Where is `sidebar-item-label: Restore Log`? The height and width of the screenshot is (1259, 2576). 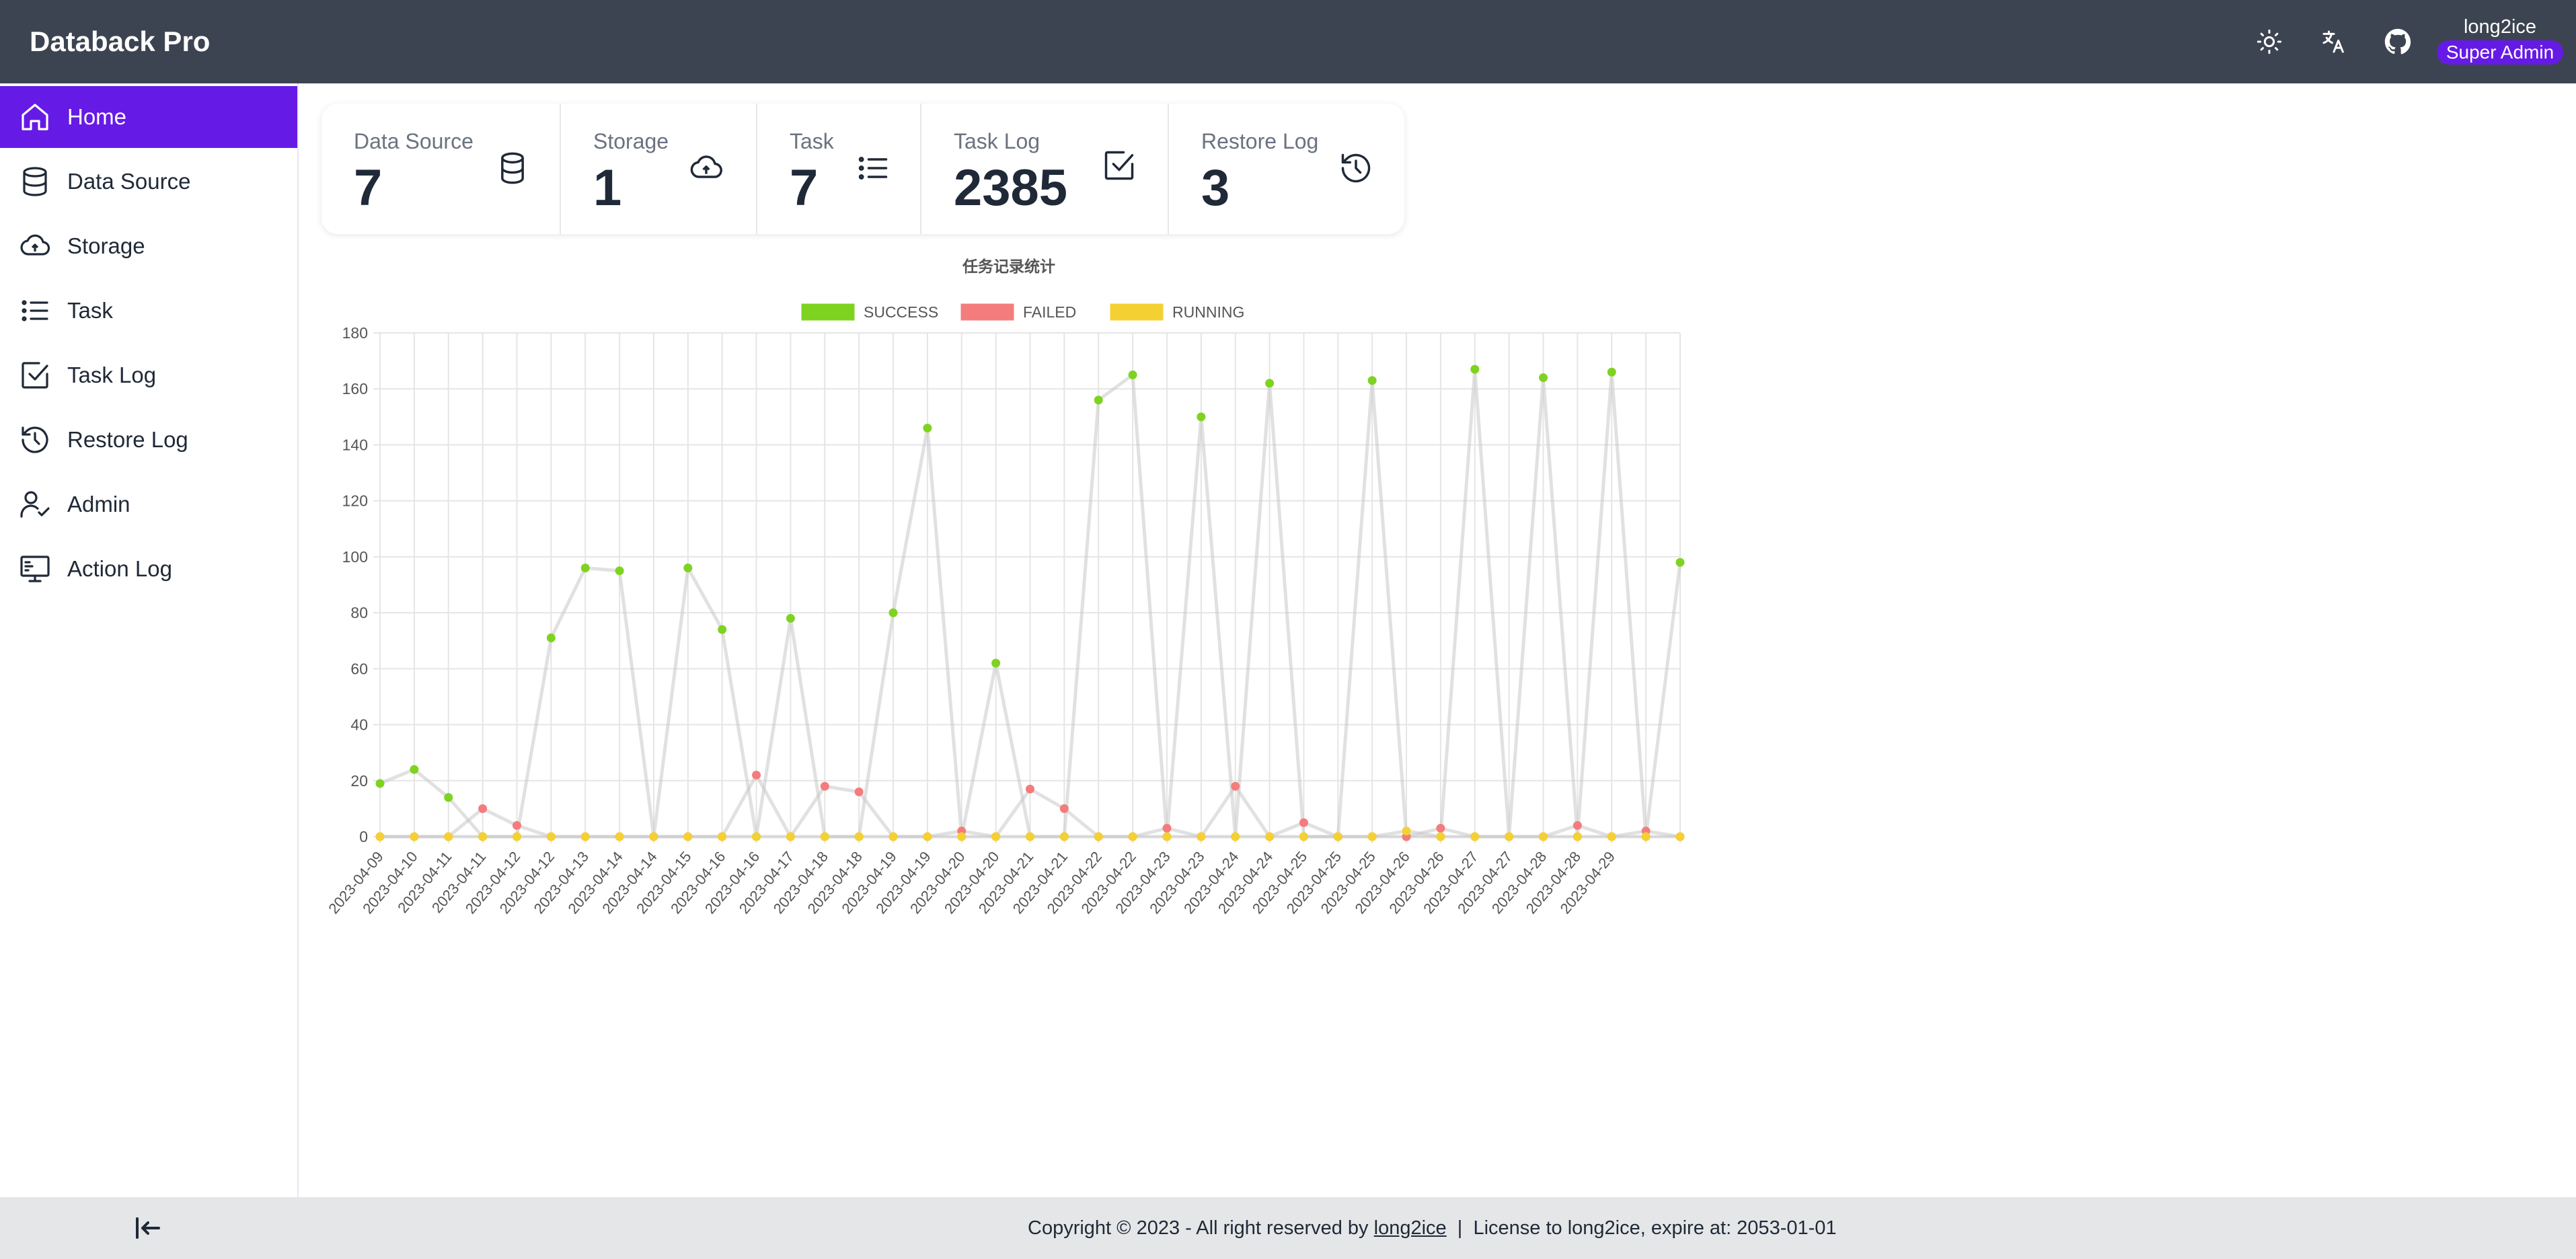
sidebar-item-label: Restore Log is located at coordinates (127, 440).